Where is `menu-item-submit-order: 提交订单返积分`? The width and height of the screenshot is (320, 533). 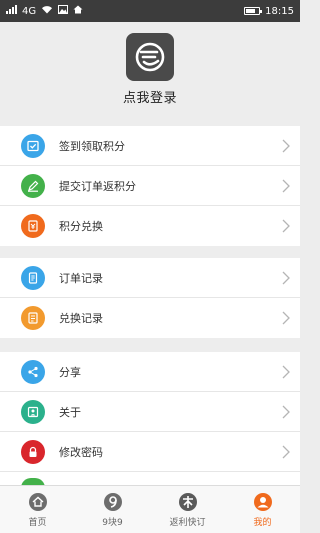
menu-item-submit-order: 提交订单返积分 is located at coordinates (150, 186).